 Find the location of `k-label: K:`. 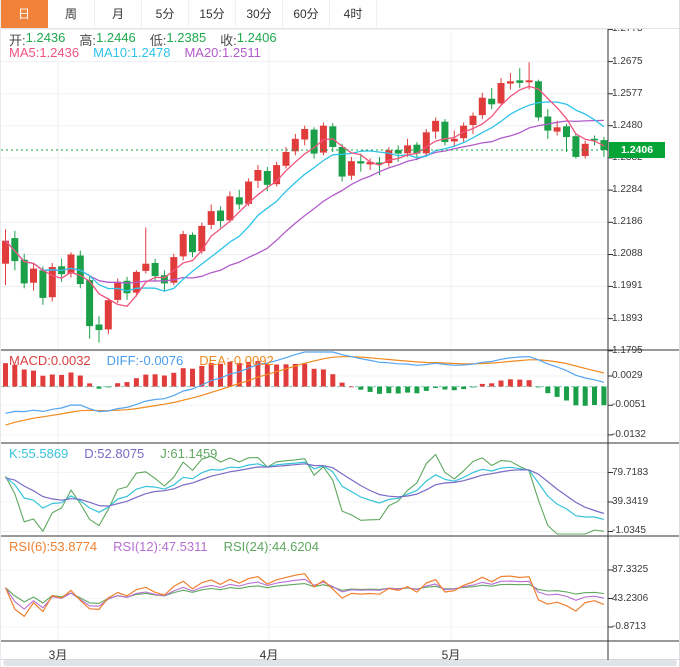

k-label: K: is located at coordinates (15, 453).